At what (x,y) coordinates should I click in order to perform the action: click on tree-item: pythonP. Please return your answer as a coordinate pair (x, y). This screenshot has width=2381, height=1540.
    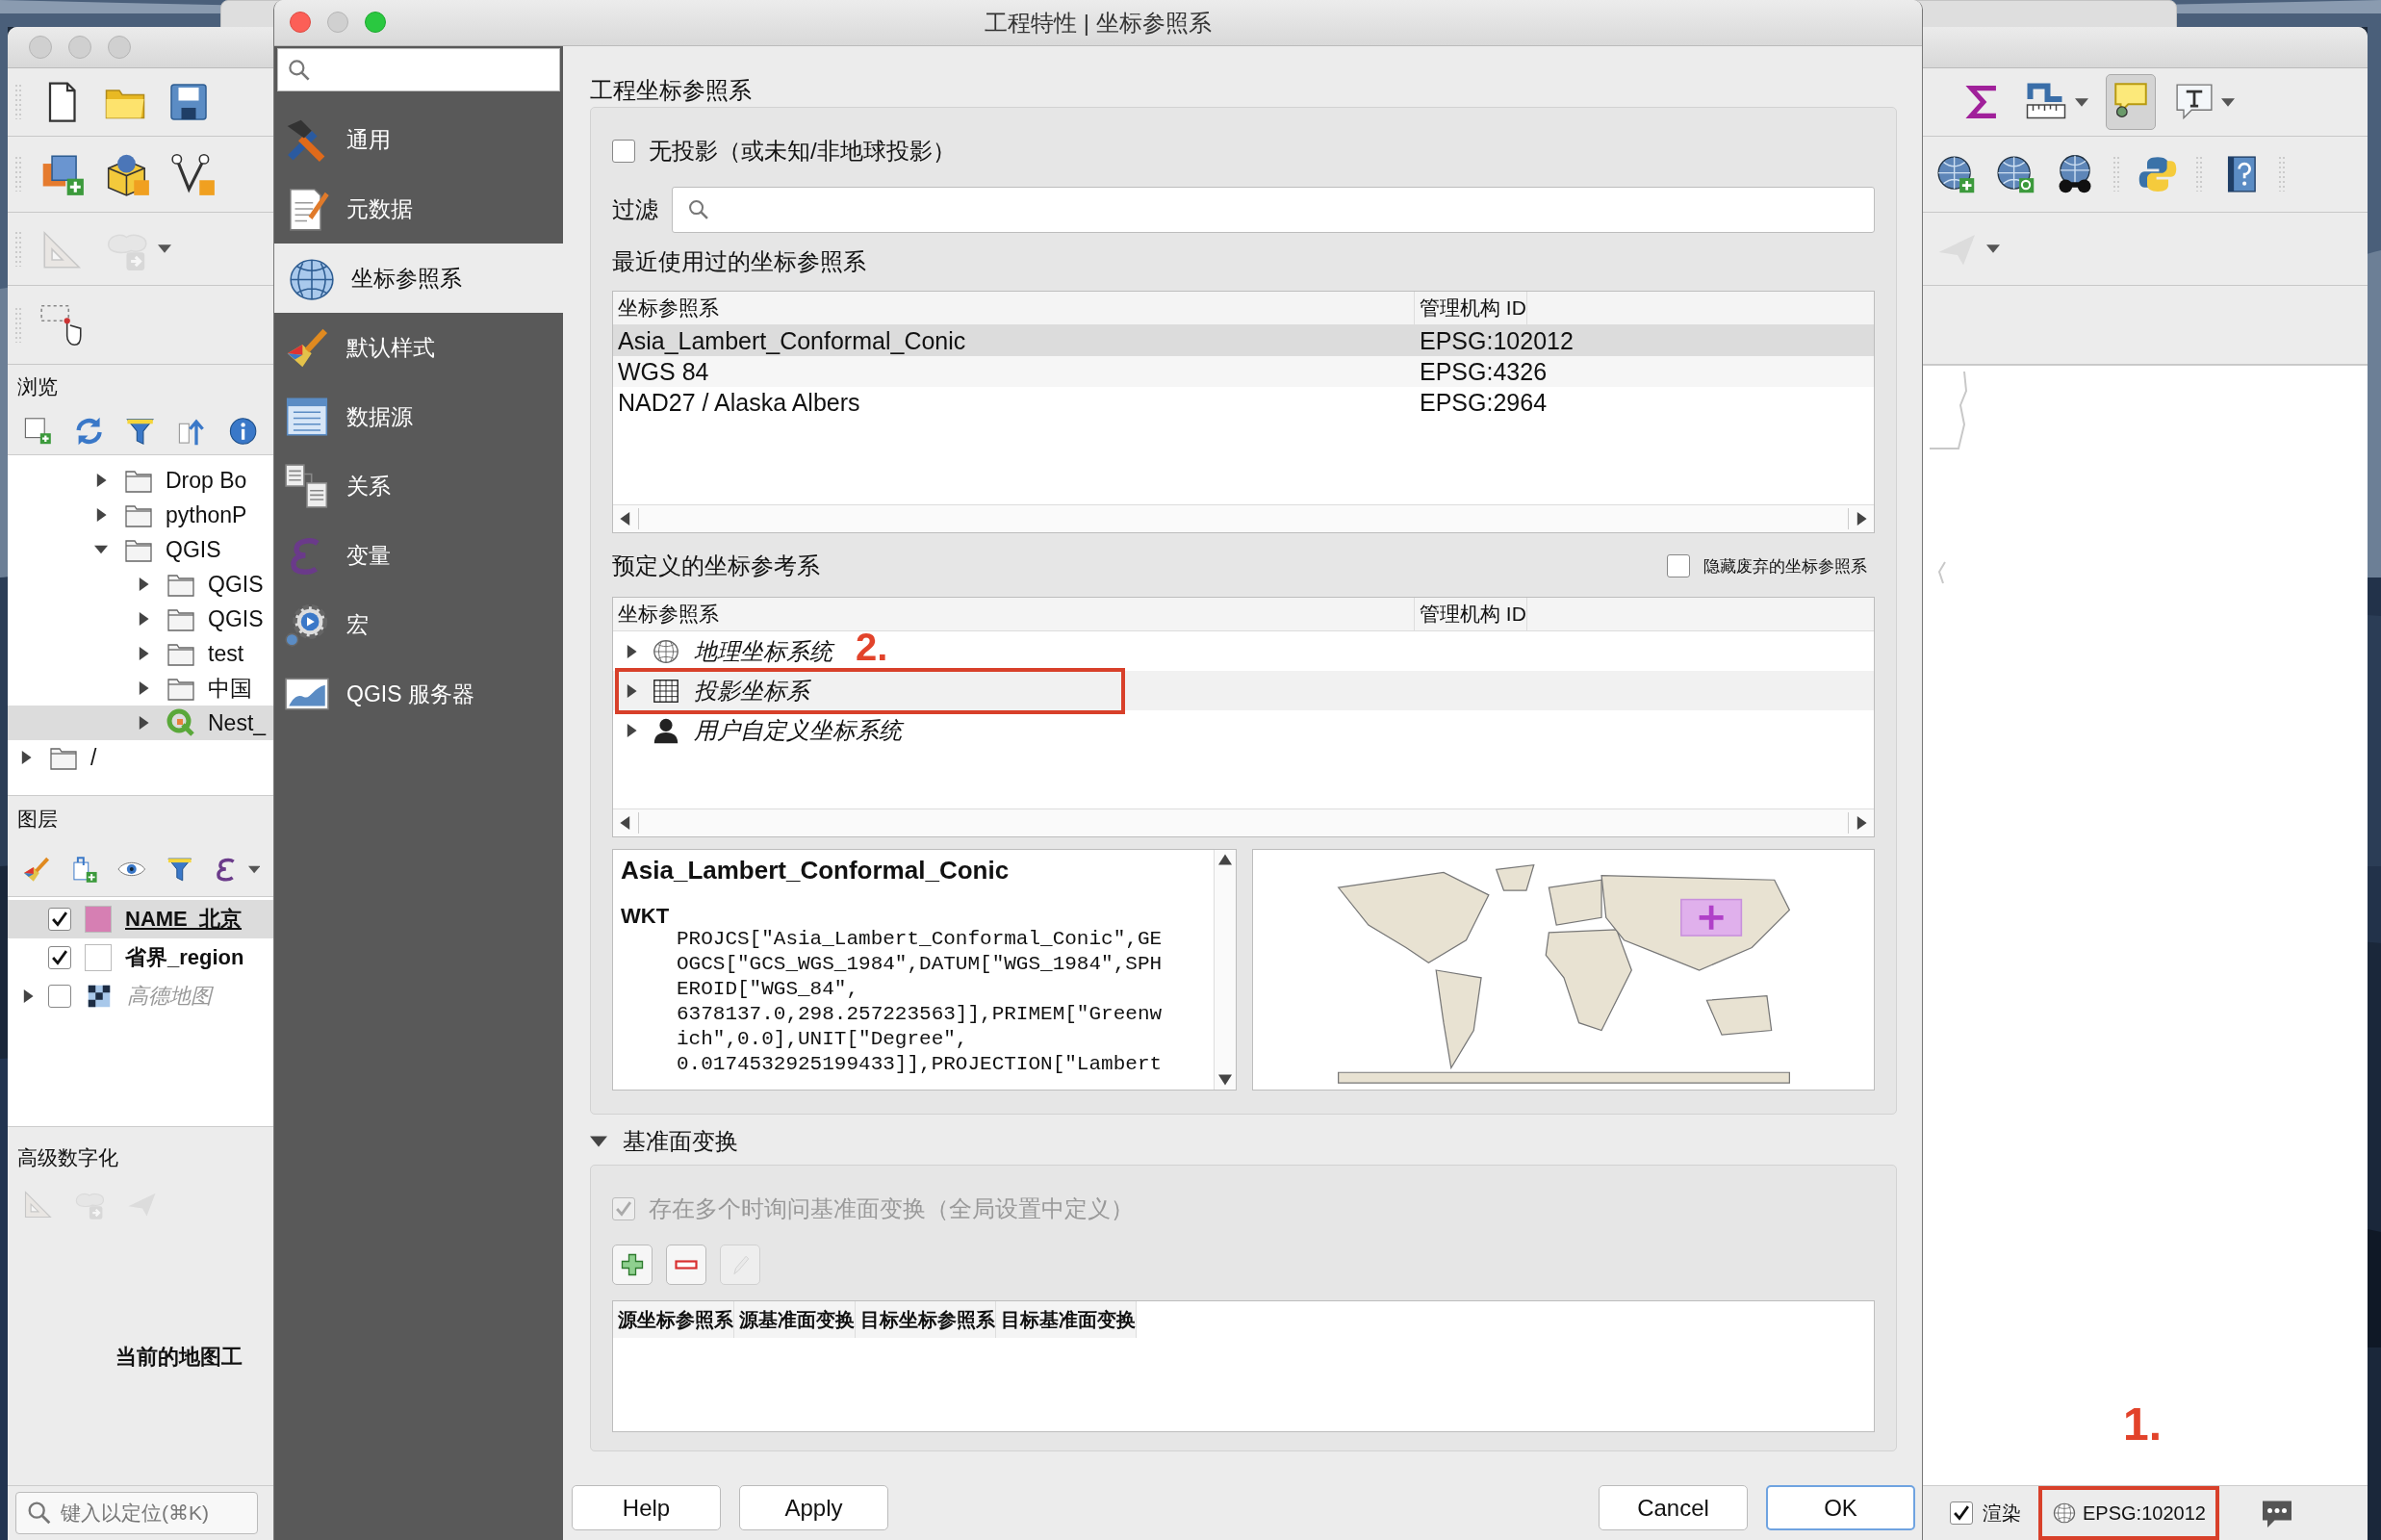
    Looking at the image, I should click on (140, 515).